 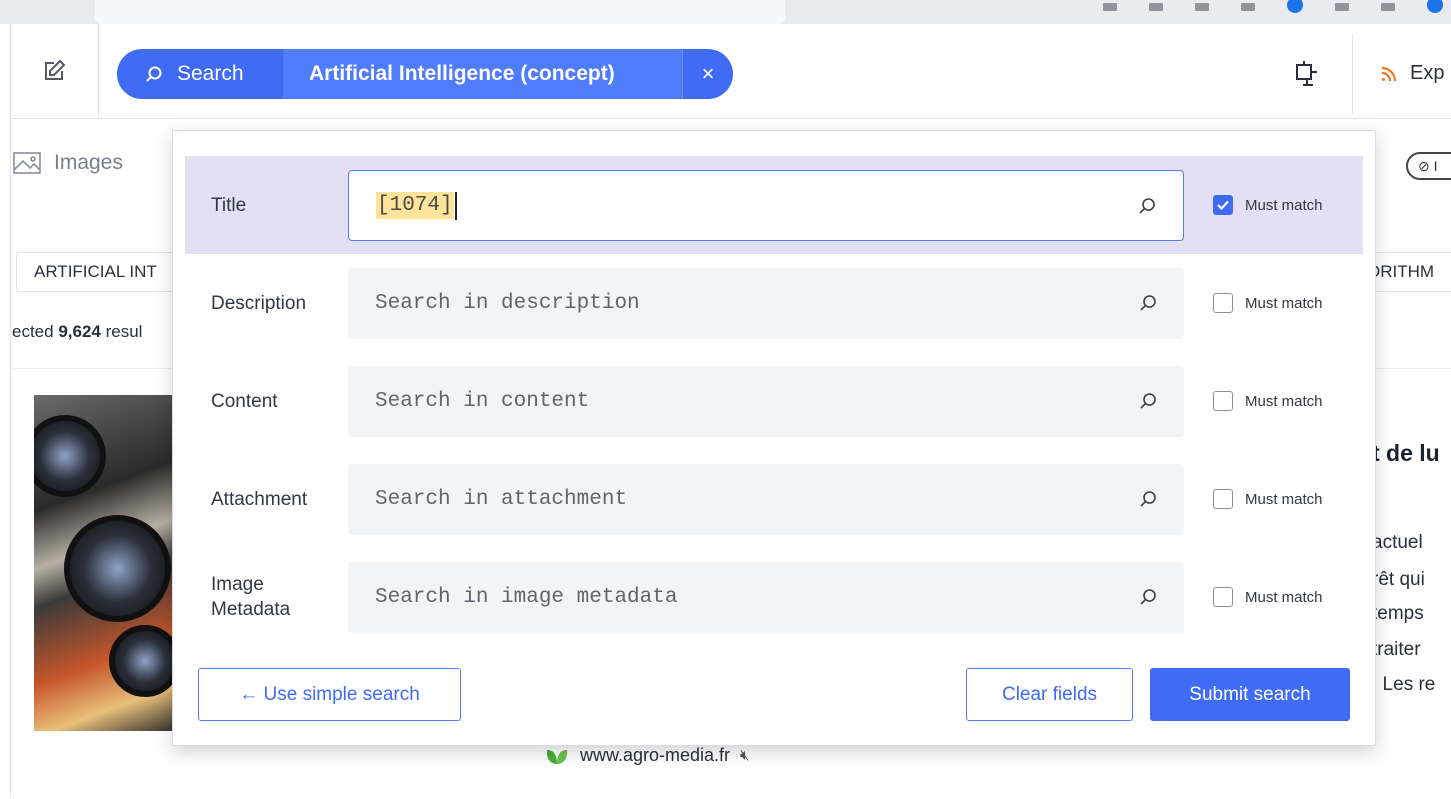 I want to click on filter-chip-label: ⊘ I, so click(x=1428, y=165).